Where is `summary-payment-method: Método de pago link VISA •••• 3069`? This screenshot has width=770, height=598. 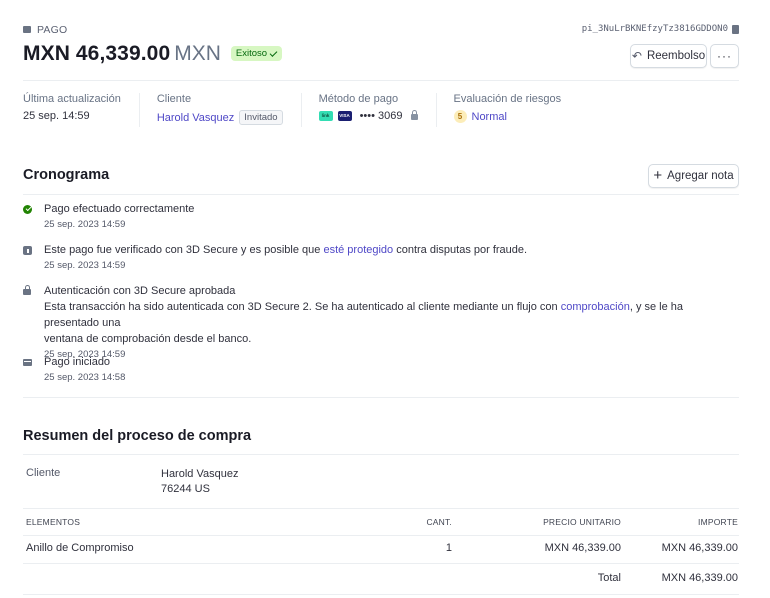
summary-payment-method: Método de pago link VISA •••• 3069 is located at coordinates (377, 110).